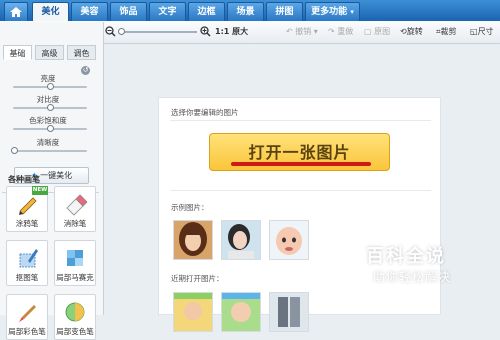  Describe the element at coordinates (205, 31) in the screenshot. I see `zoom-in-icon` at that location.